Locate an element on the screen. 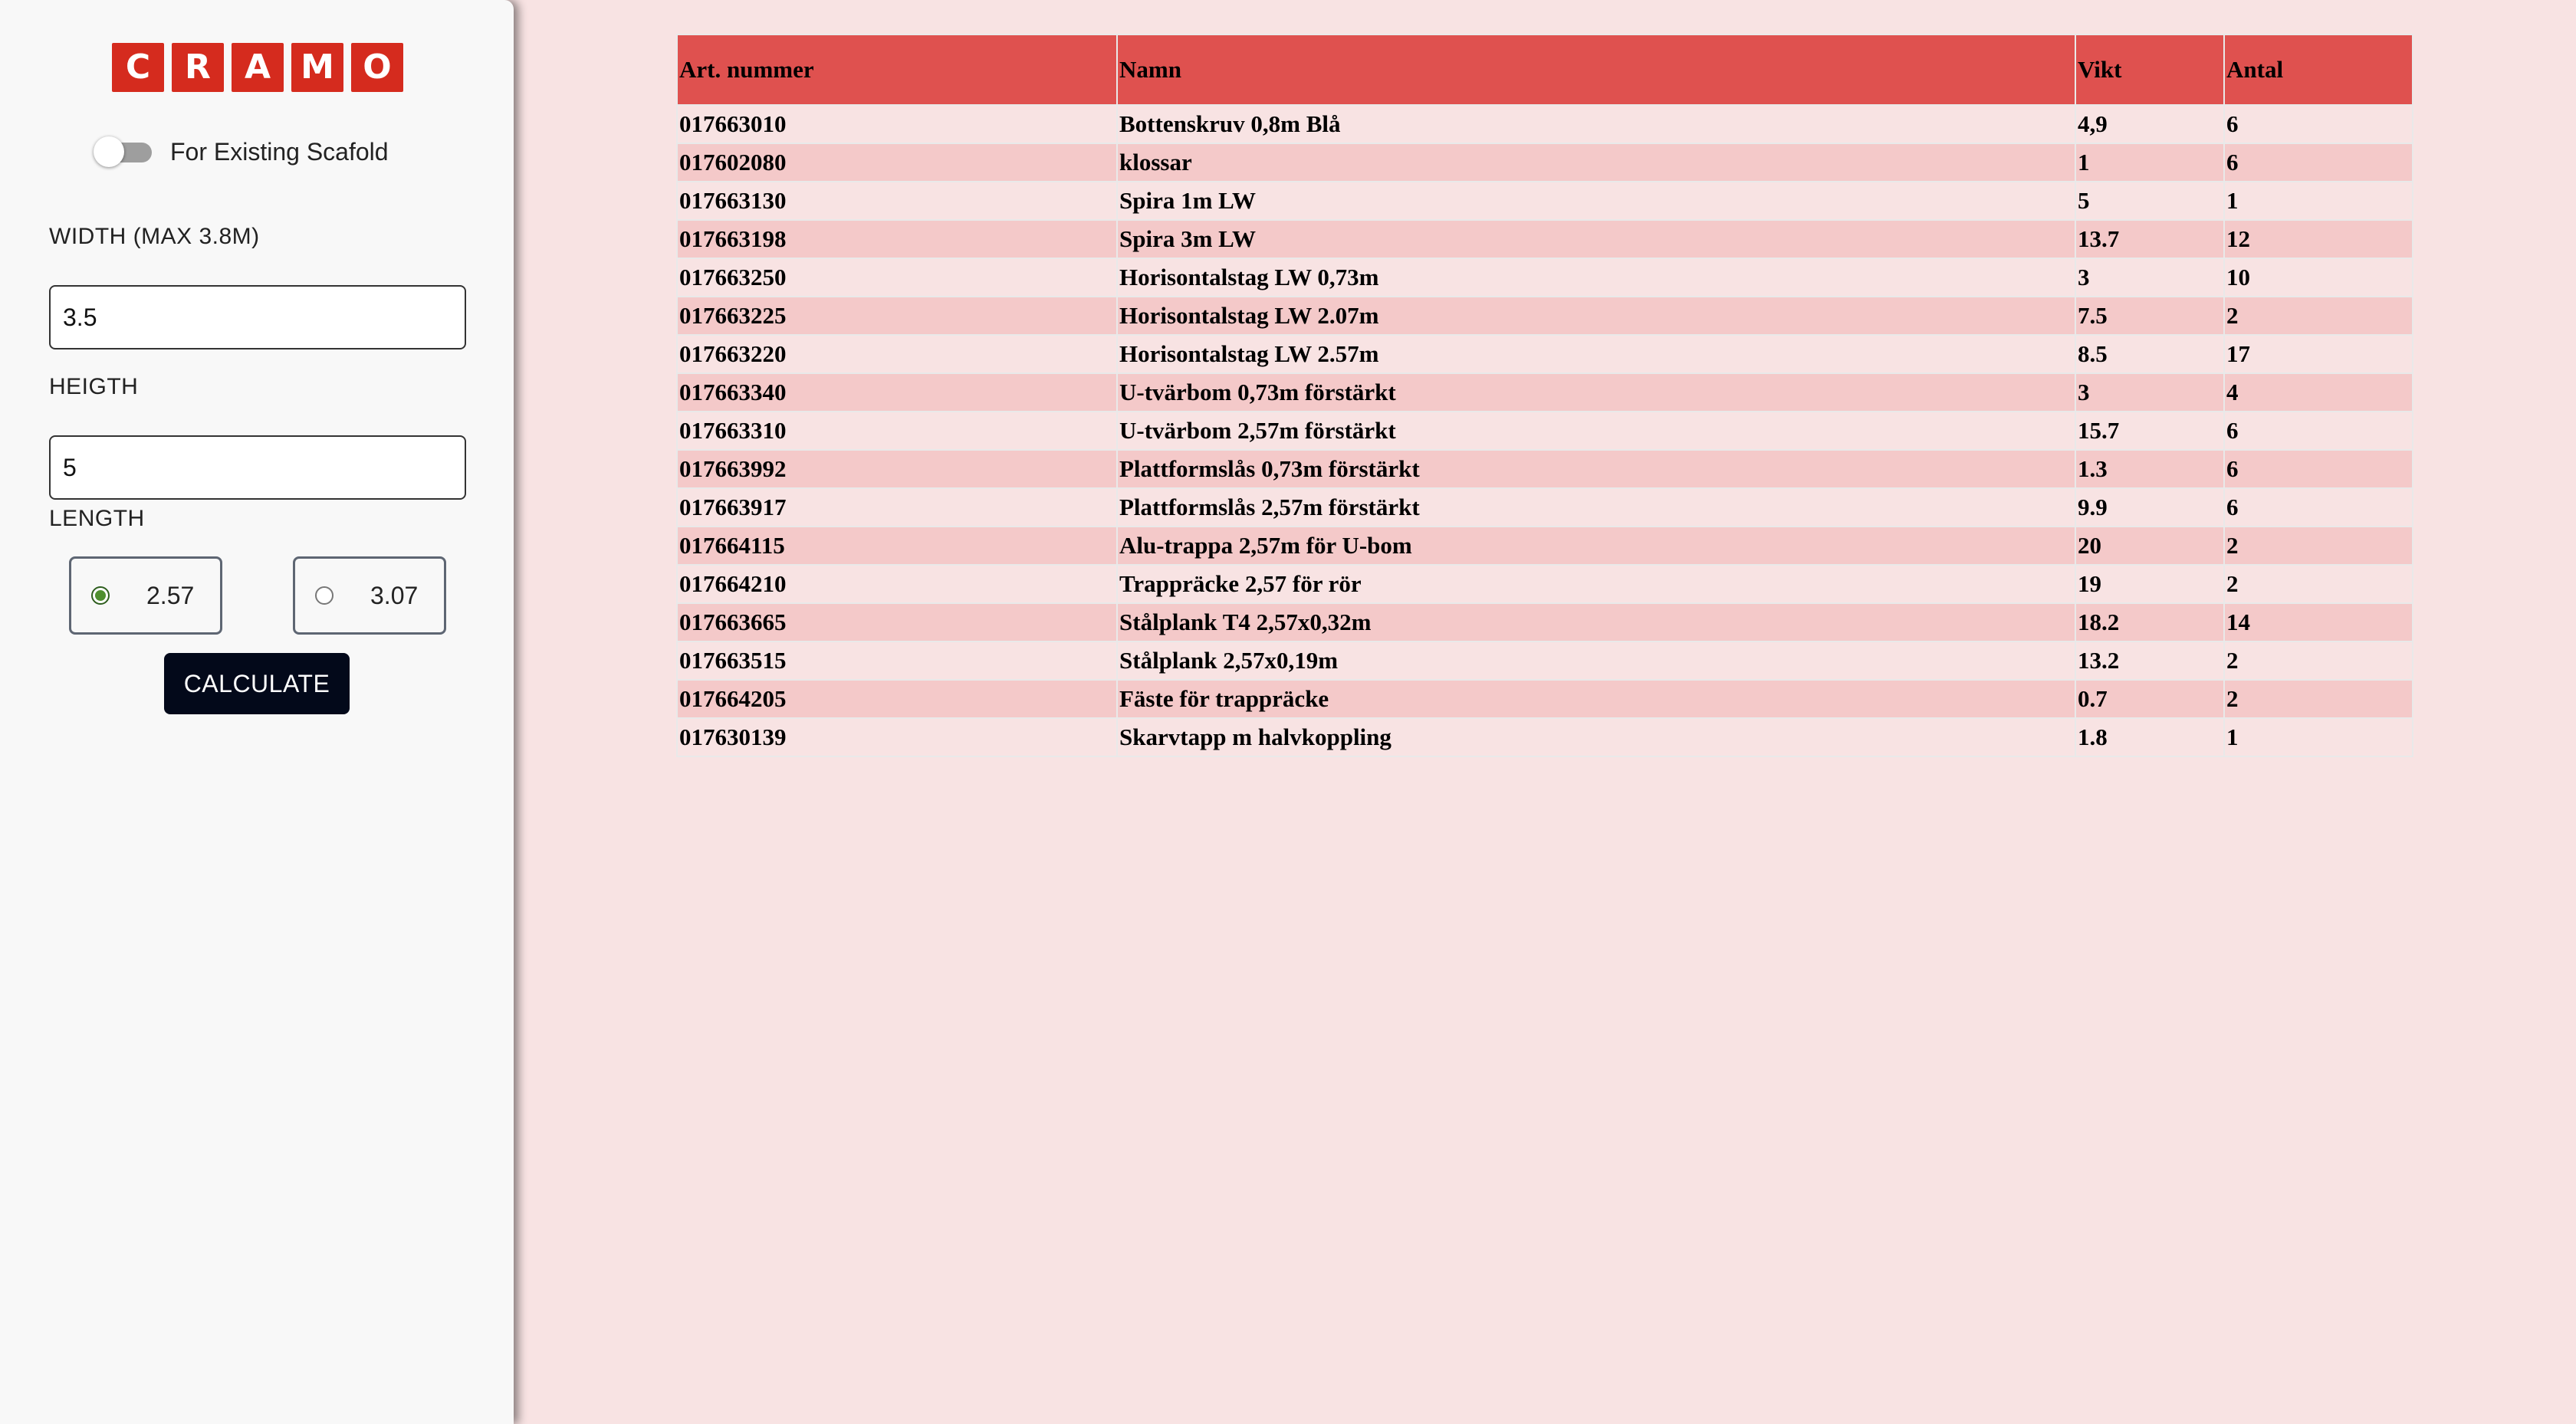  cell-namn: Horisontalstag LW 2.07m is located at coordinates (1596, 315).